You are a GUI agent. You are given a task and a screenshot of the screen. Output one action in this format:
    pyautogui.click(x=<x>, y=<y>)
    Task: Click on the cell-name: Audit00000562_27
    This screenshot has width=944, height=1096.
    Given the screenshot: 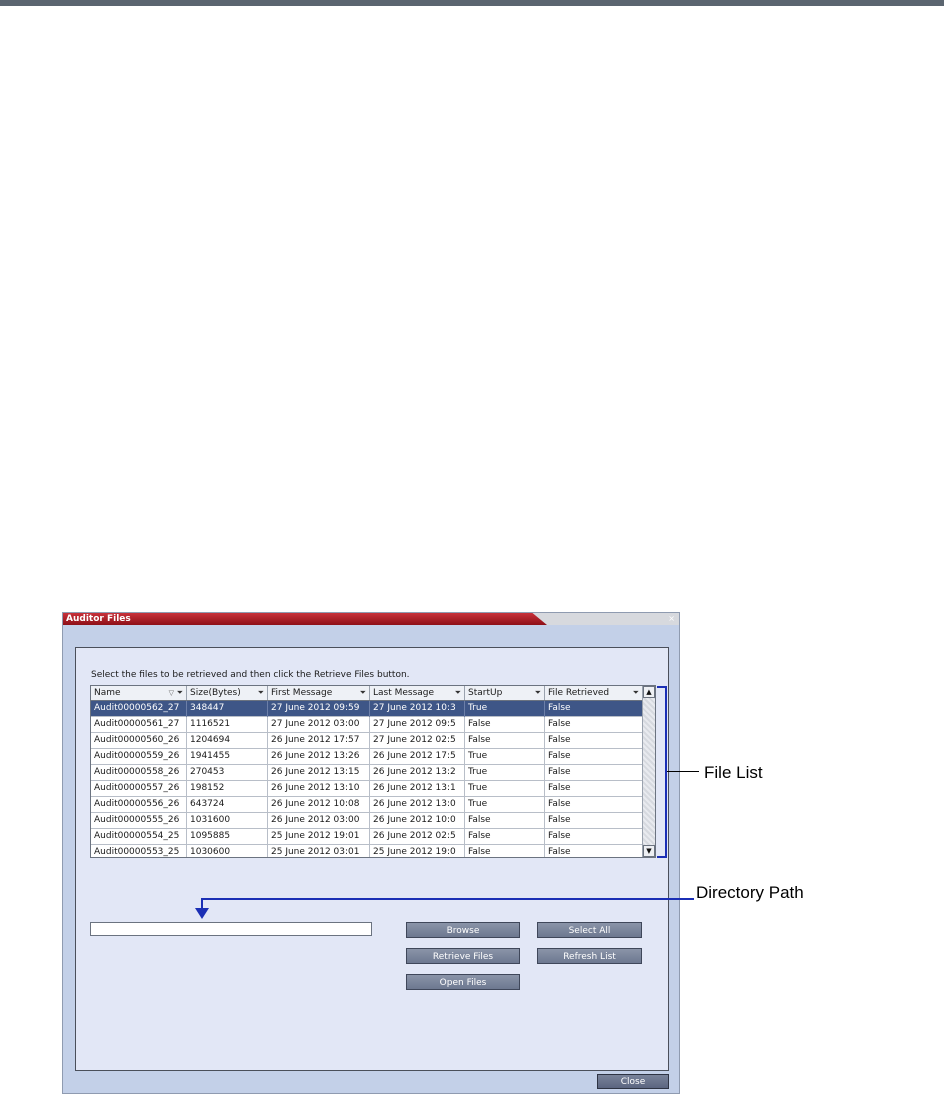 What is the action you would take?
    pyautogui.click(x=139, y=709)
    